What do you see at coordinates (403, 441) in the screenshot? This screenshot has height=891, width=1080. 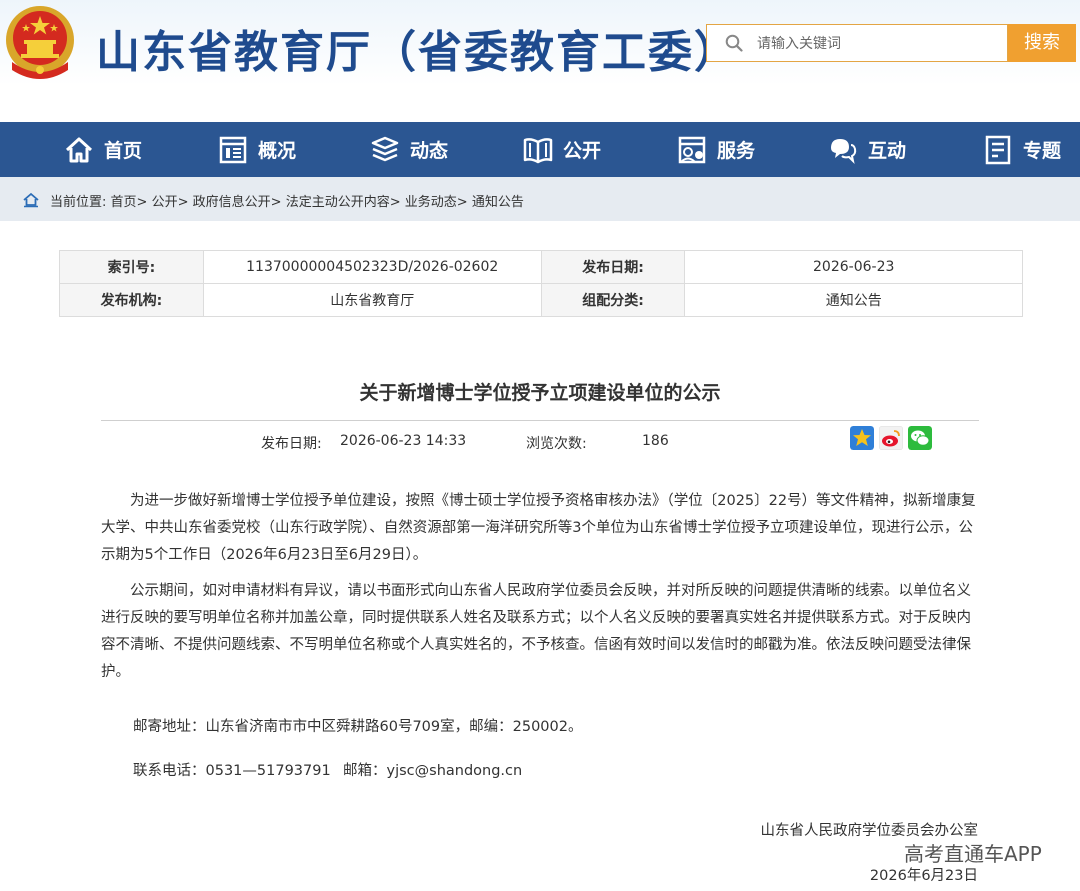 I see `meta-date-value: 2026-06-23 14:33` at bounding box center [403, 441].